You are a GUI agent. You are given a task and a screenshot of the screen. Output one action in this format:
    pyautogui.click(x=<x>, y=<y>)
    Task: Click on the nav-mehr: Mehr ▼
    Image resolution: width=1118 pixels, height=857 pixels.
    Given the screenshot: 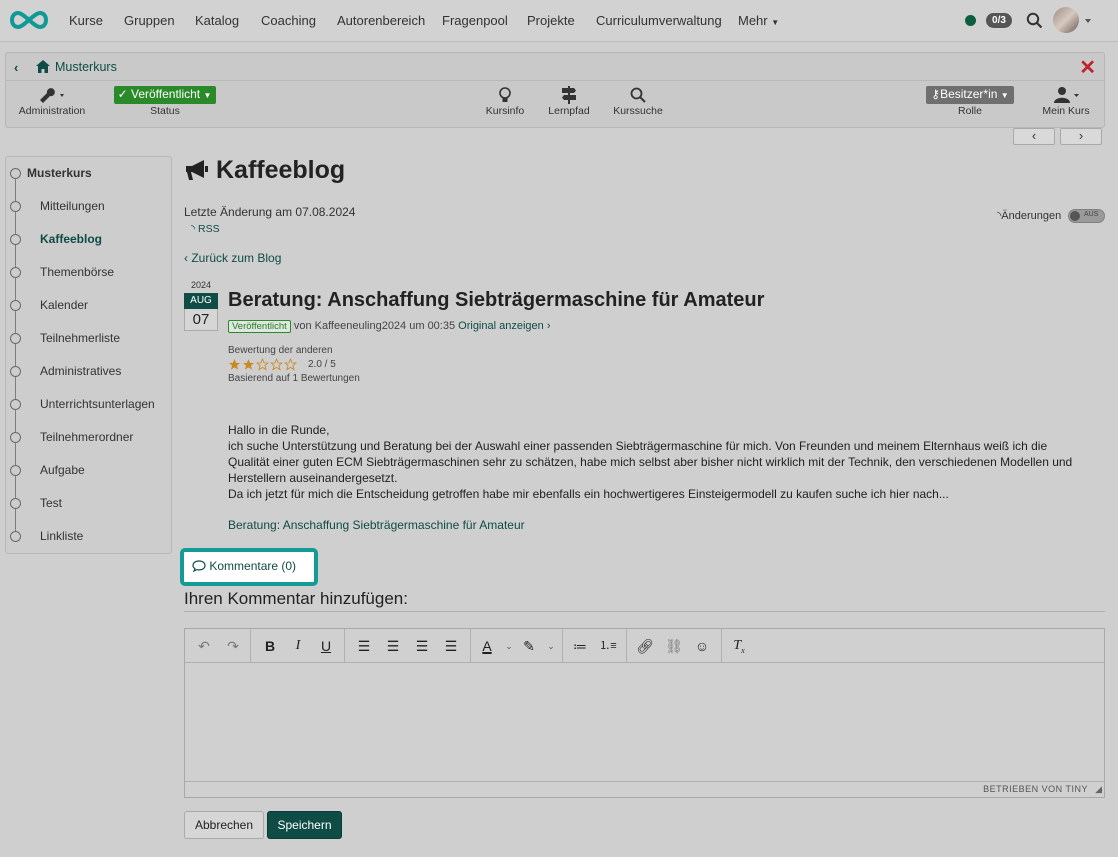 What is the action you would take?
    pyautogui.click(x=758, y=20)
    